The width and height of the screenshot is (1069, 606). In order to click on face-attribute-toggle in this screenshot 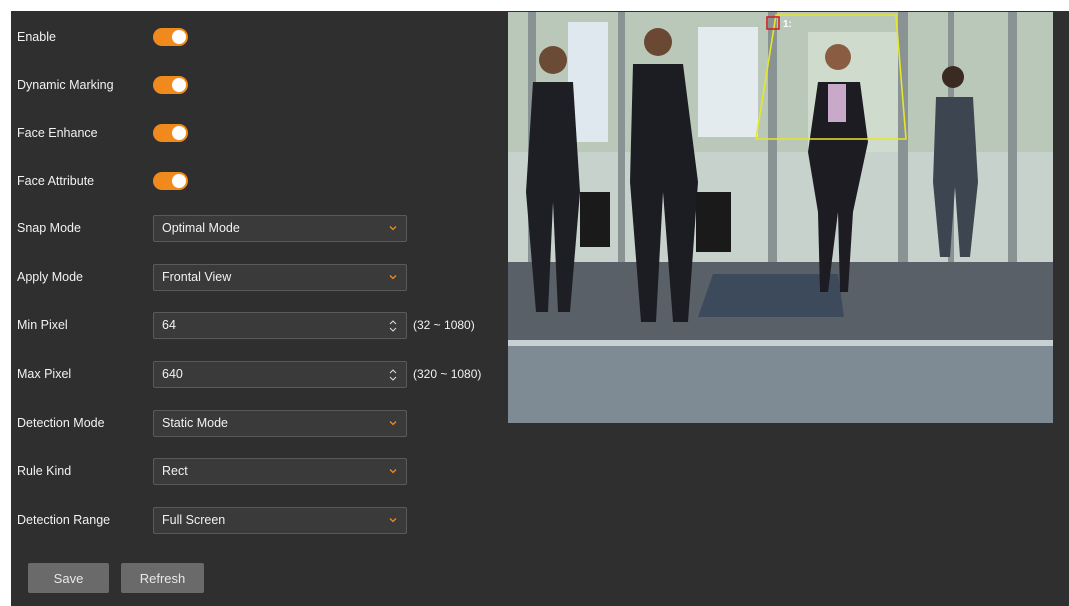, I will do `click(170, 181)`.